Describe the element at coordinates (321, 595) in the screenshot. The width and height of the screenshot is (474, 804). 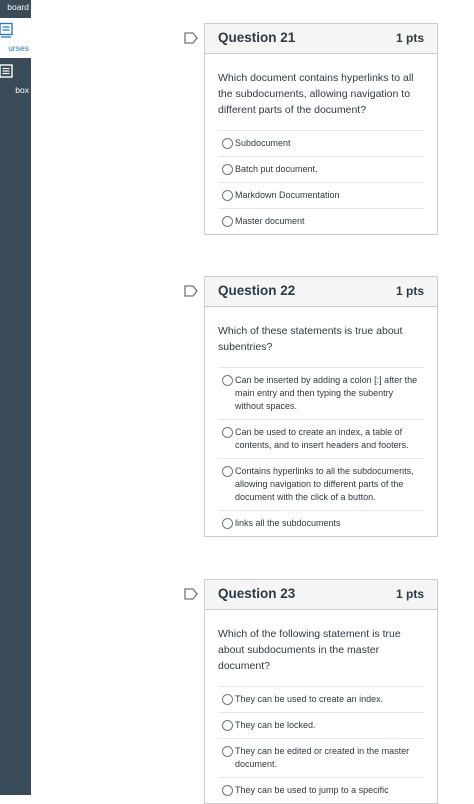
I see `question-header: Question 23 1 pts` at that location.